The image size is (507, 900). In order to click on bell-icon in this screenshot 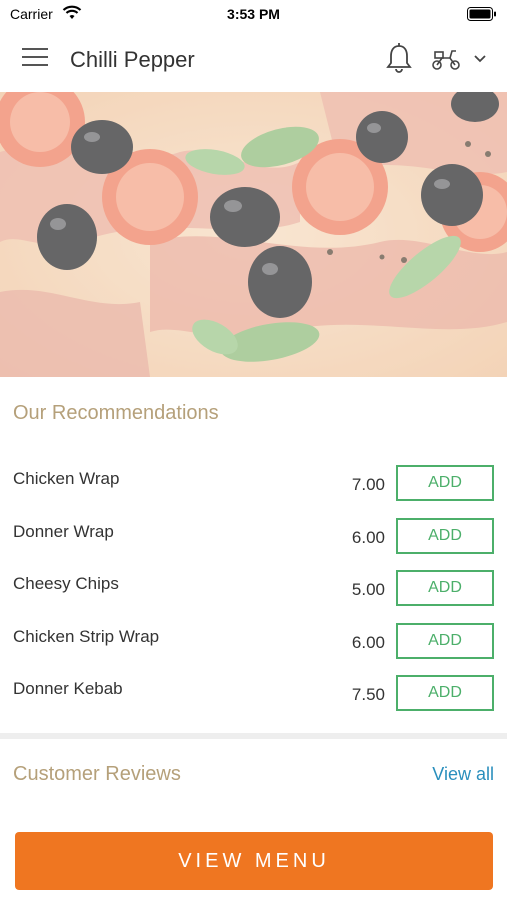, I will do `click(399, 58)`.